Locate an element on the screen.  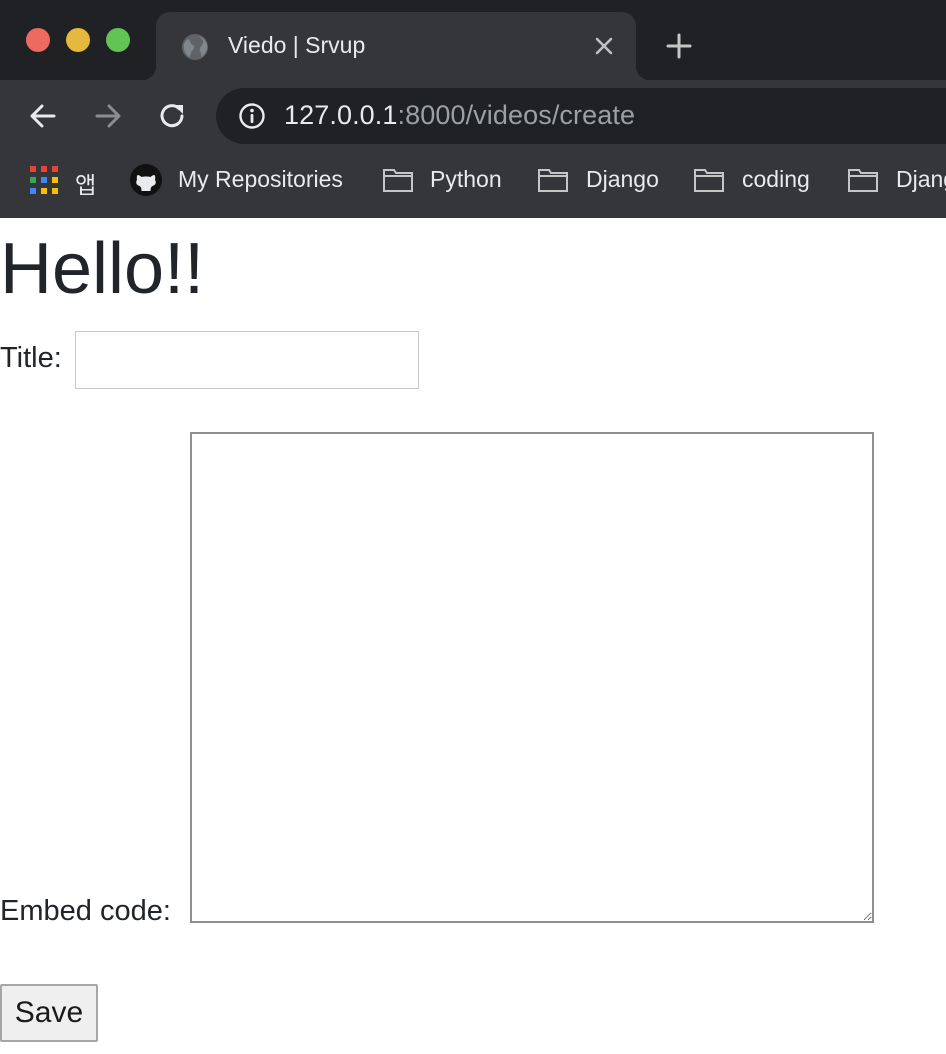
new-tab-plus-icon is located at coordinates (679, 46).